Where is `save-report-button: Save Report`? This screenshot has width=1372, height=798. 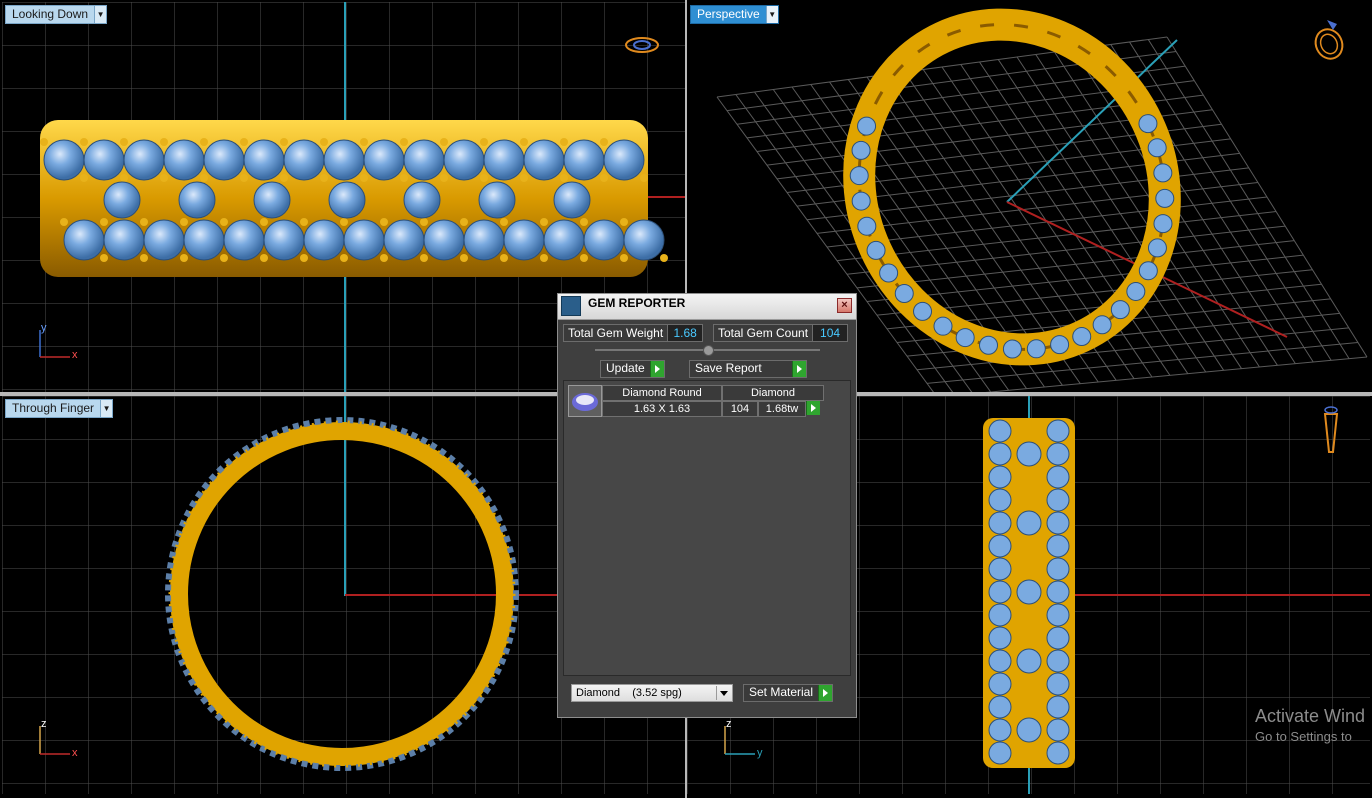 save-report-button: Save Report is located at coordinates (748, 369).